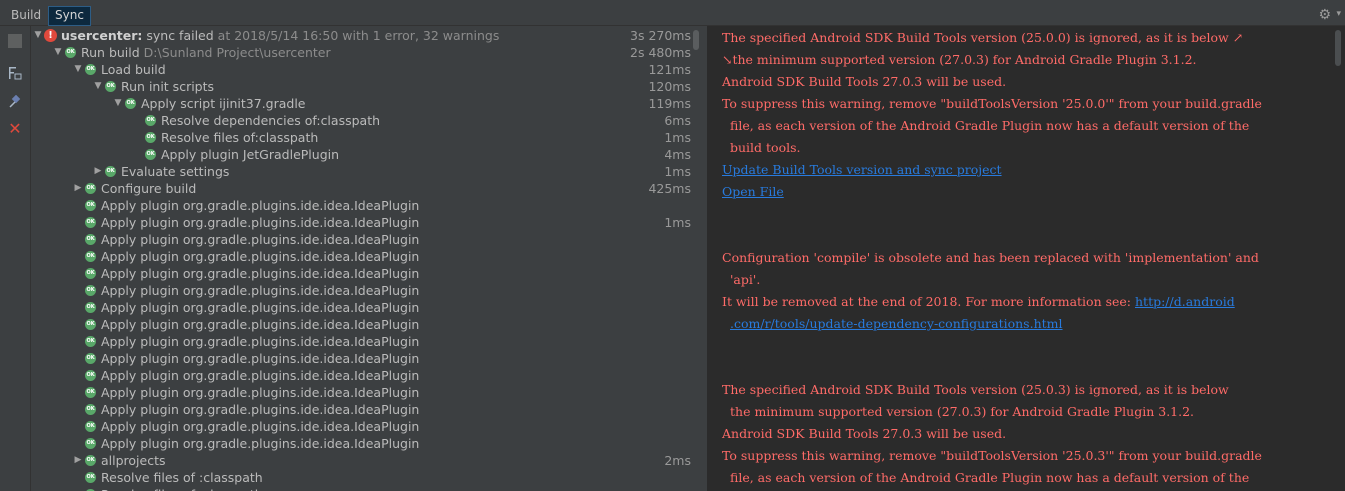 The image size is (1345, 491). What do you see at coordinates (361, 154) in the screenshot?
I see `tree-row: OK Apply plugin JetGradlePlugin 4ms` at bounding box center [361, 154].